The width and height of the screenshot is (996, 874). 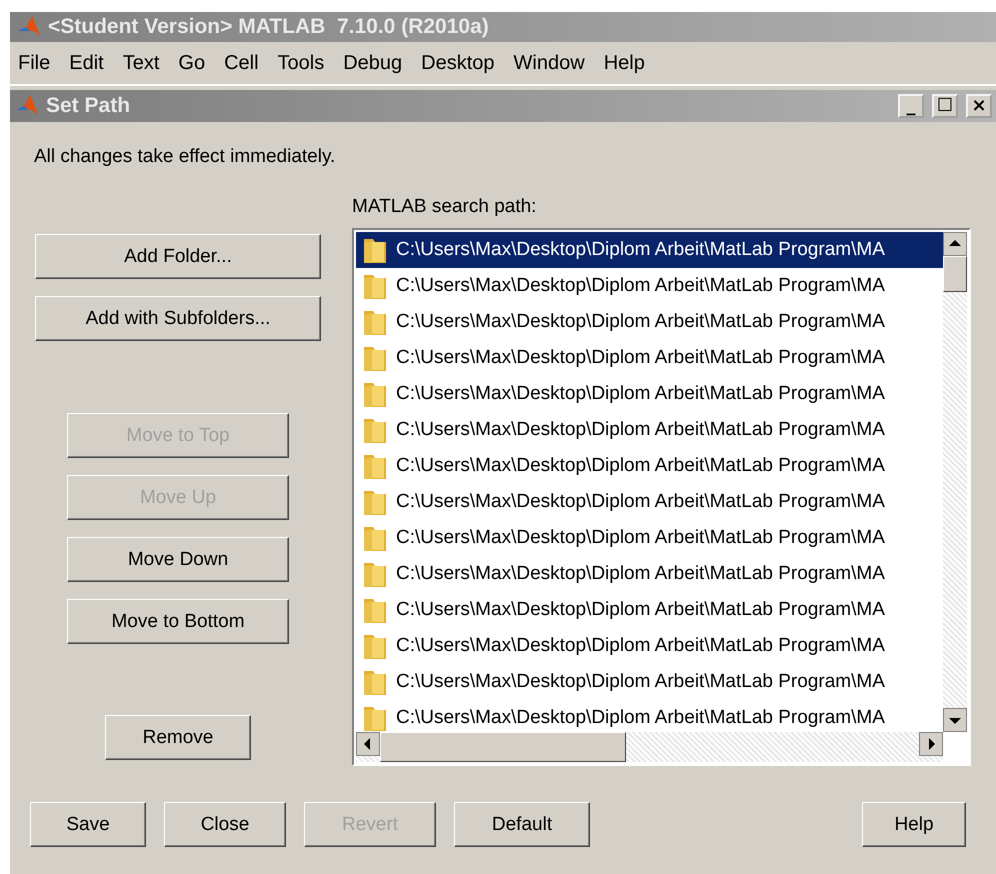 I want to click on menu-item: Tools, so click(x=303, y=63).